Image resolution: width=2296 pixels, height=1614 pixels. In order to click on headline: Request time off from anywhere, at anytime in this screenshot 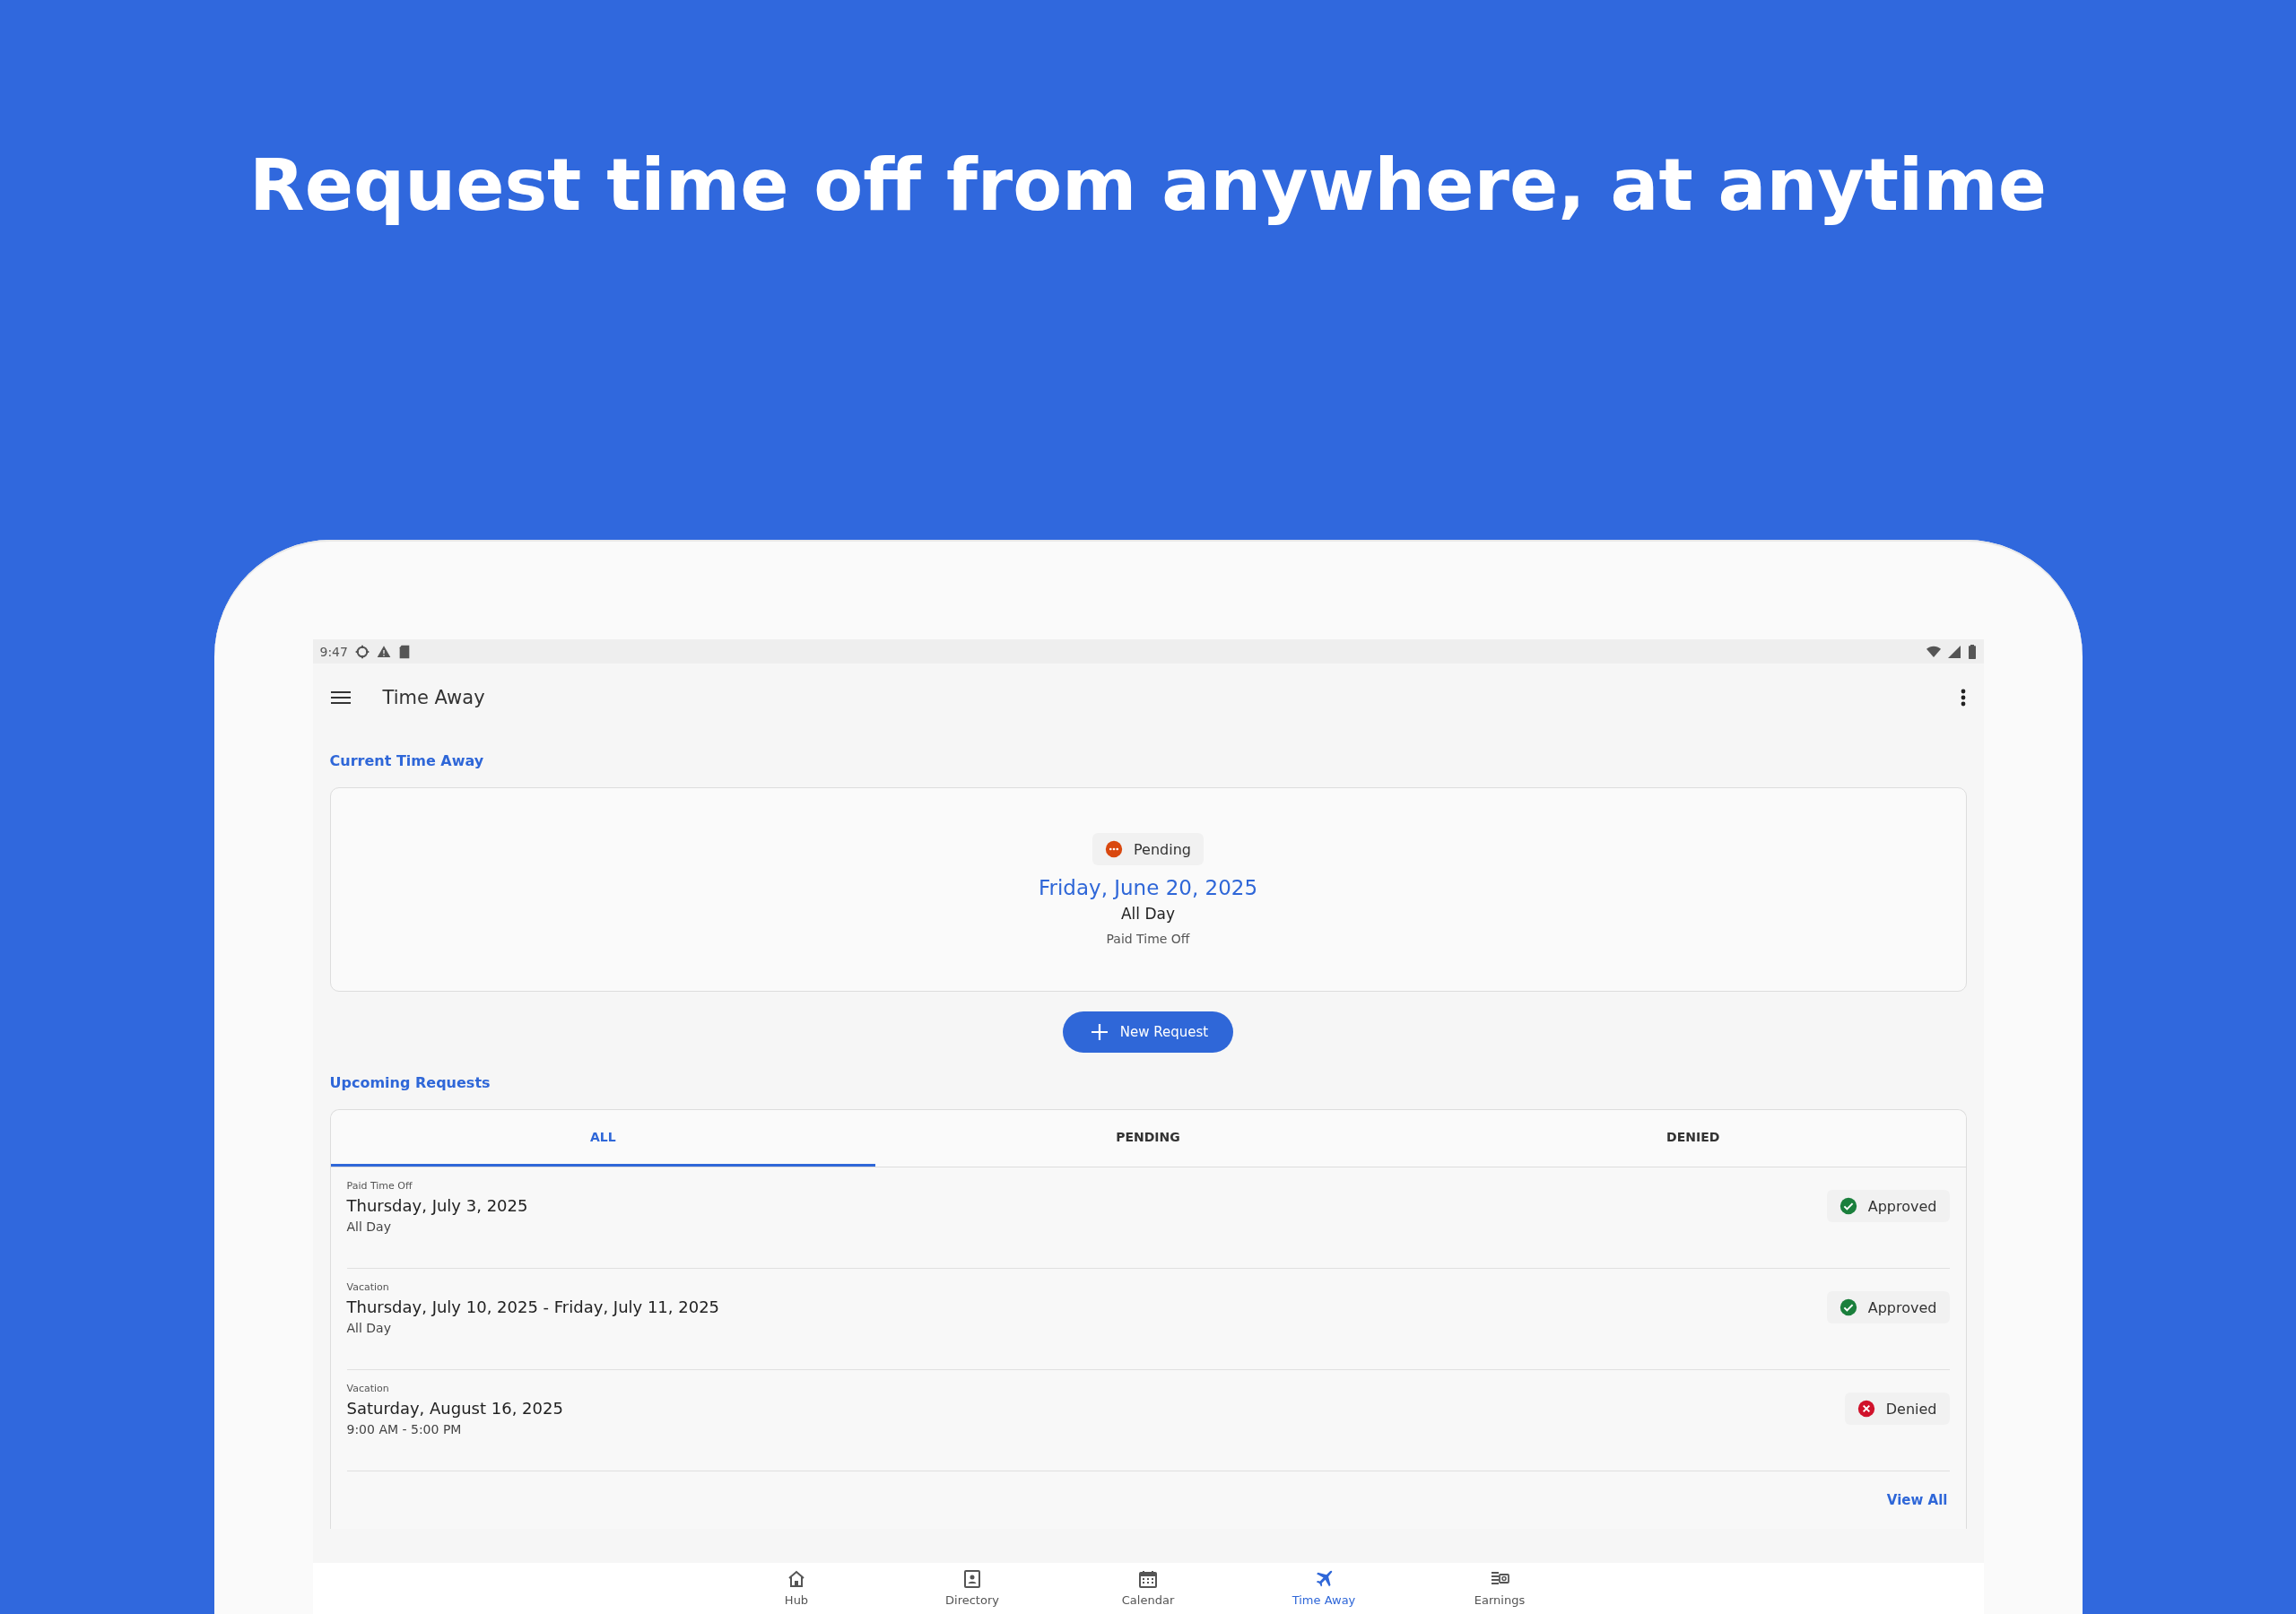, I will do `click(1148, 185)`.